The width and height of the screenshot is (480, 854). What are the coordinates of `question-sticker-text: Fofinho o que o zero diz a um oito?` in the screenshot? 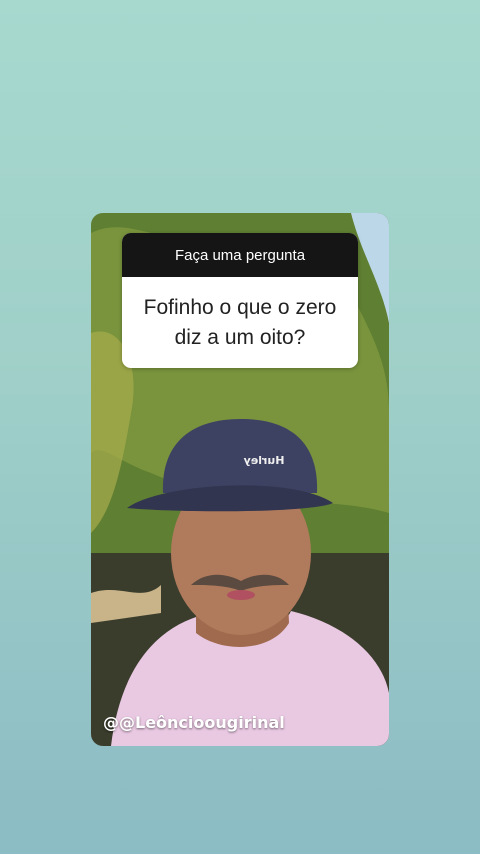 It's located at (240, 322).